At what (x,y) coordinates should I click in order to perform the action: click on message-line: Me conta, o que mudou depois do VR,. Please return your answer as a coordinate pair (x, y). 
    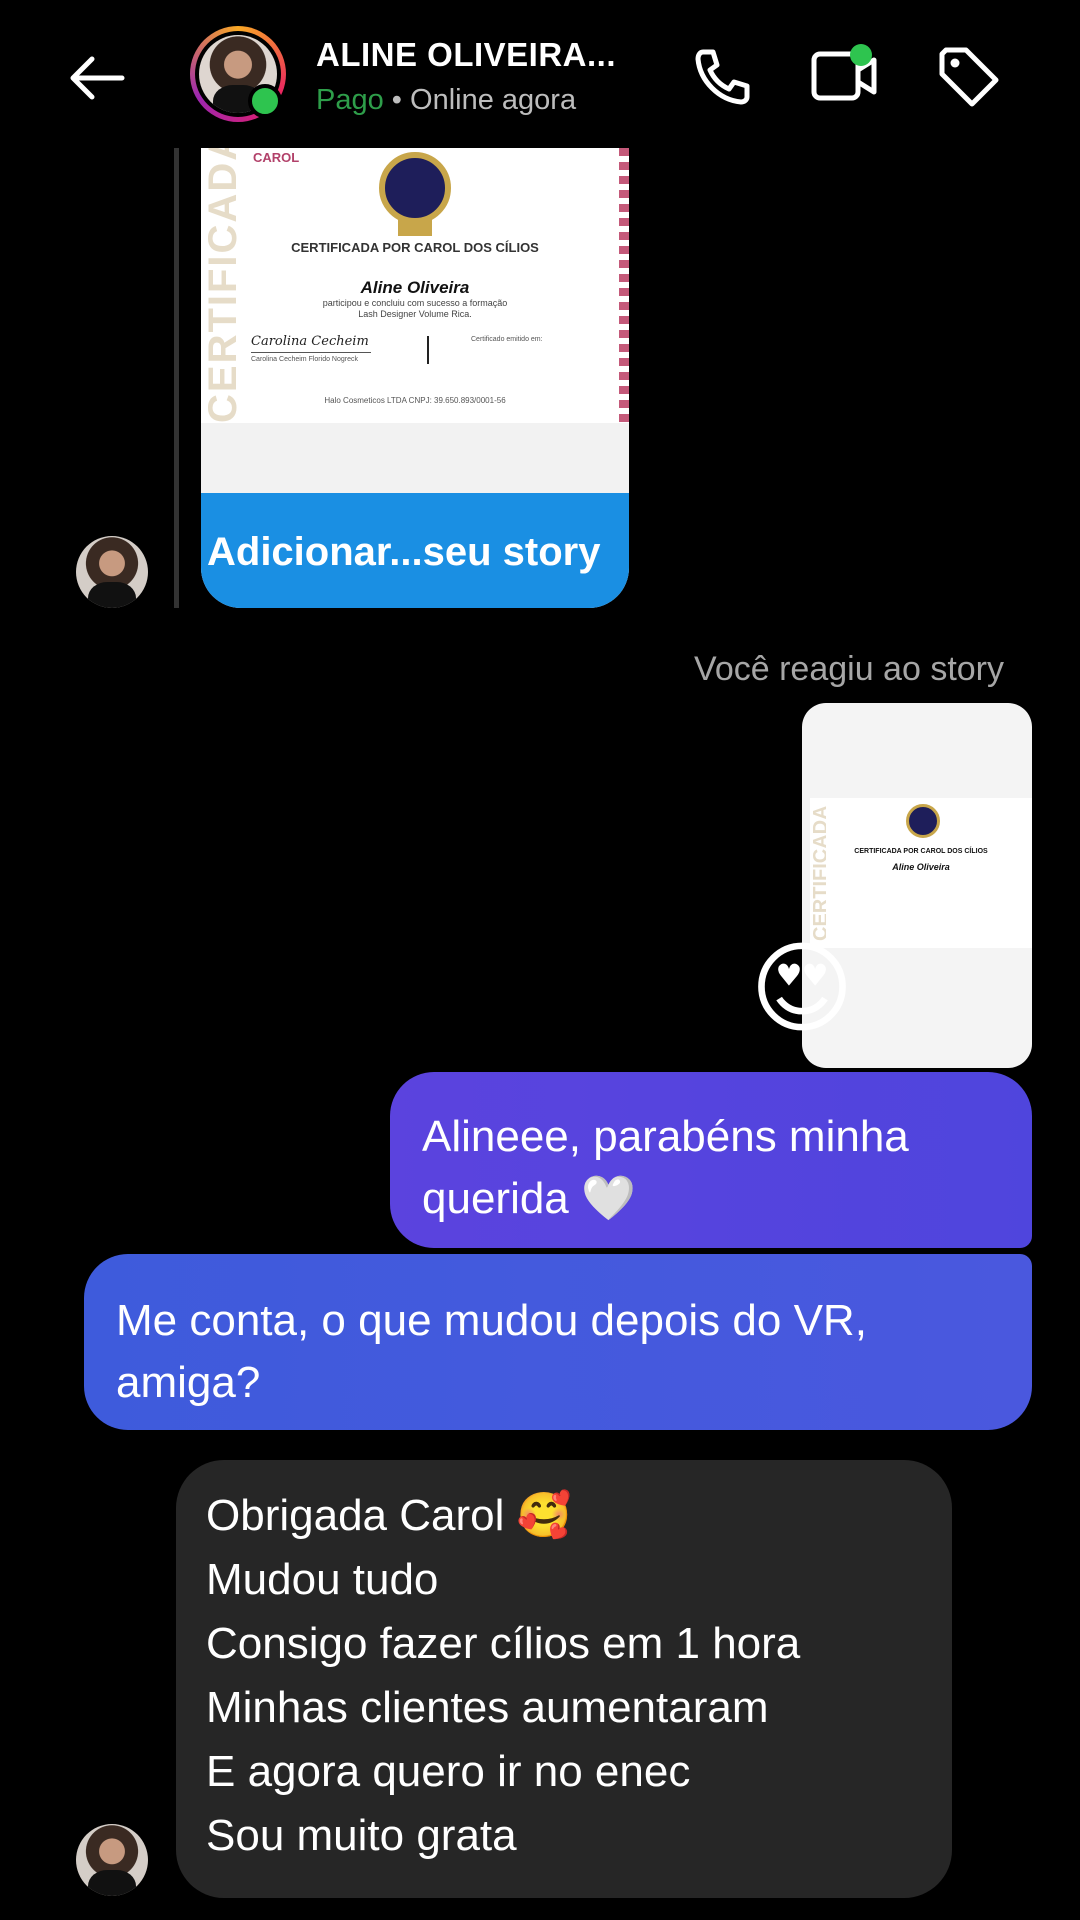
    Looking at the image, I should click on (491, 1320).